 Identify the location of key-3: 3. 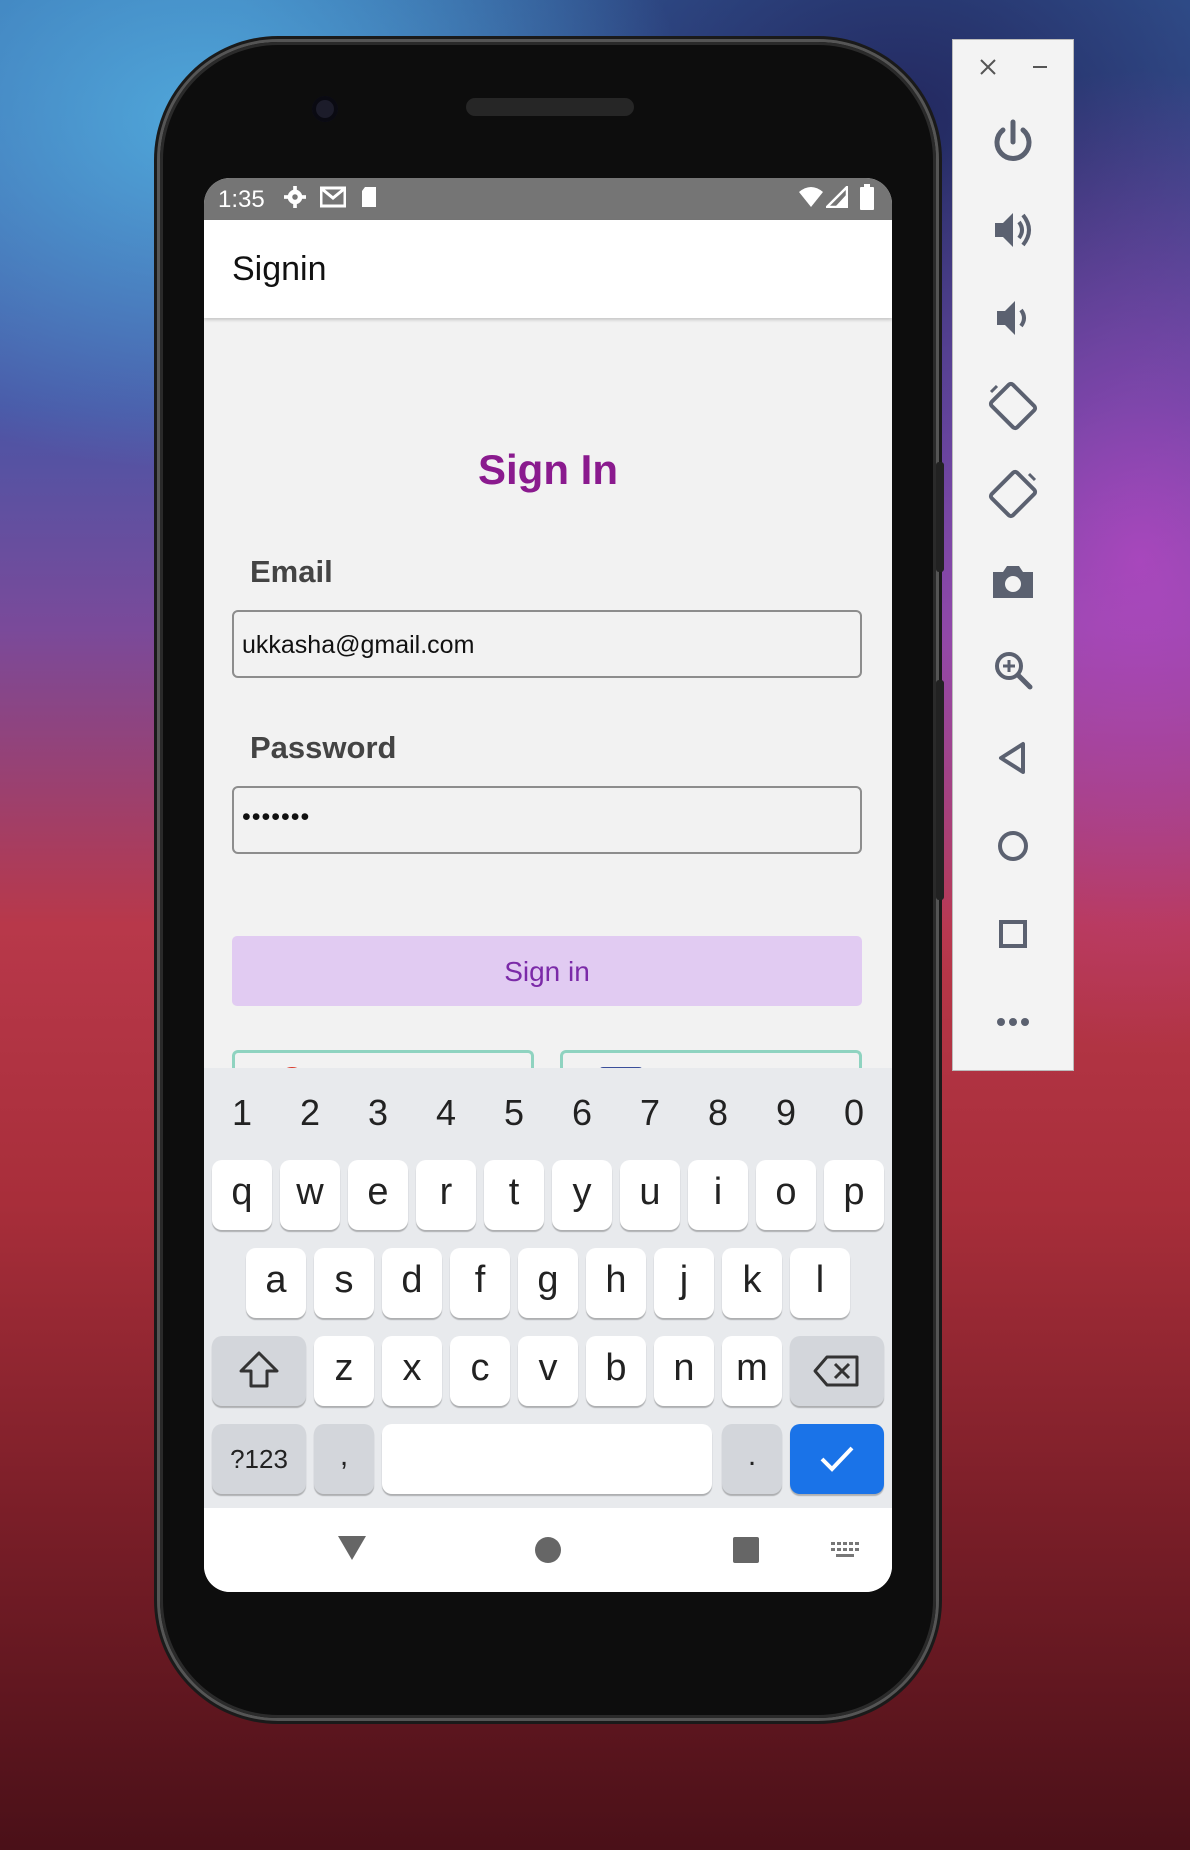
(378, 1113).